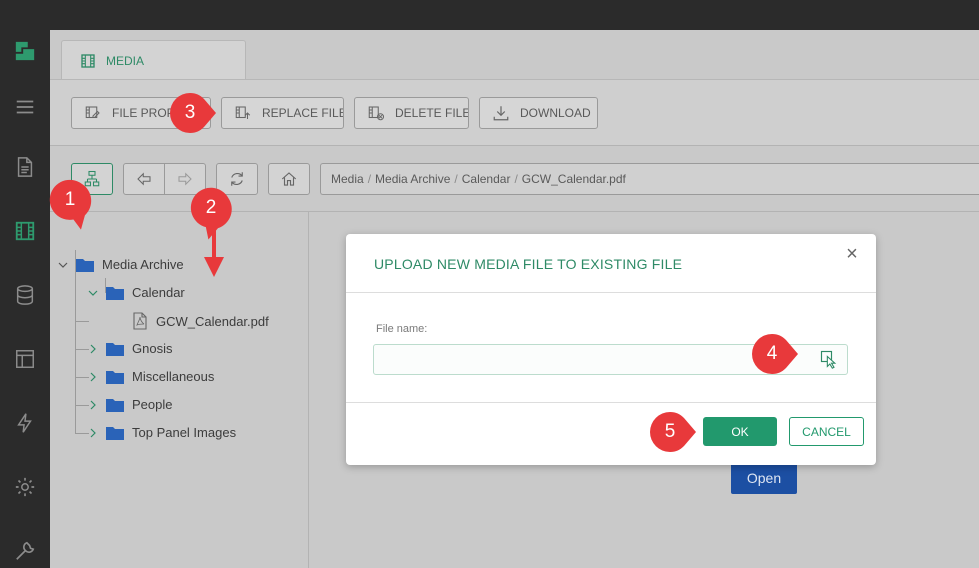  I want to click on tree-node-media-archive: Media Archive, so click(121, 264).